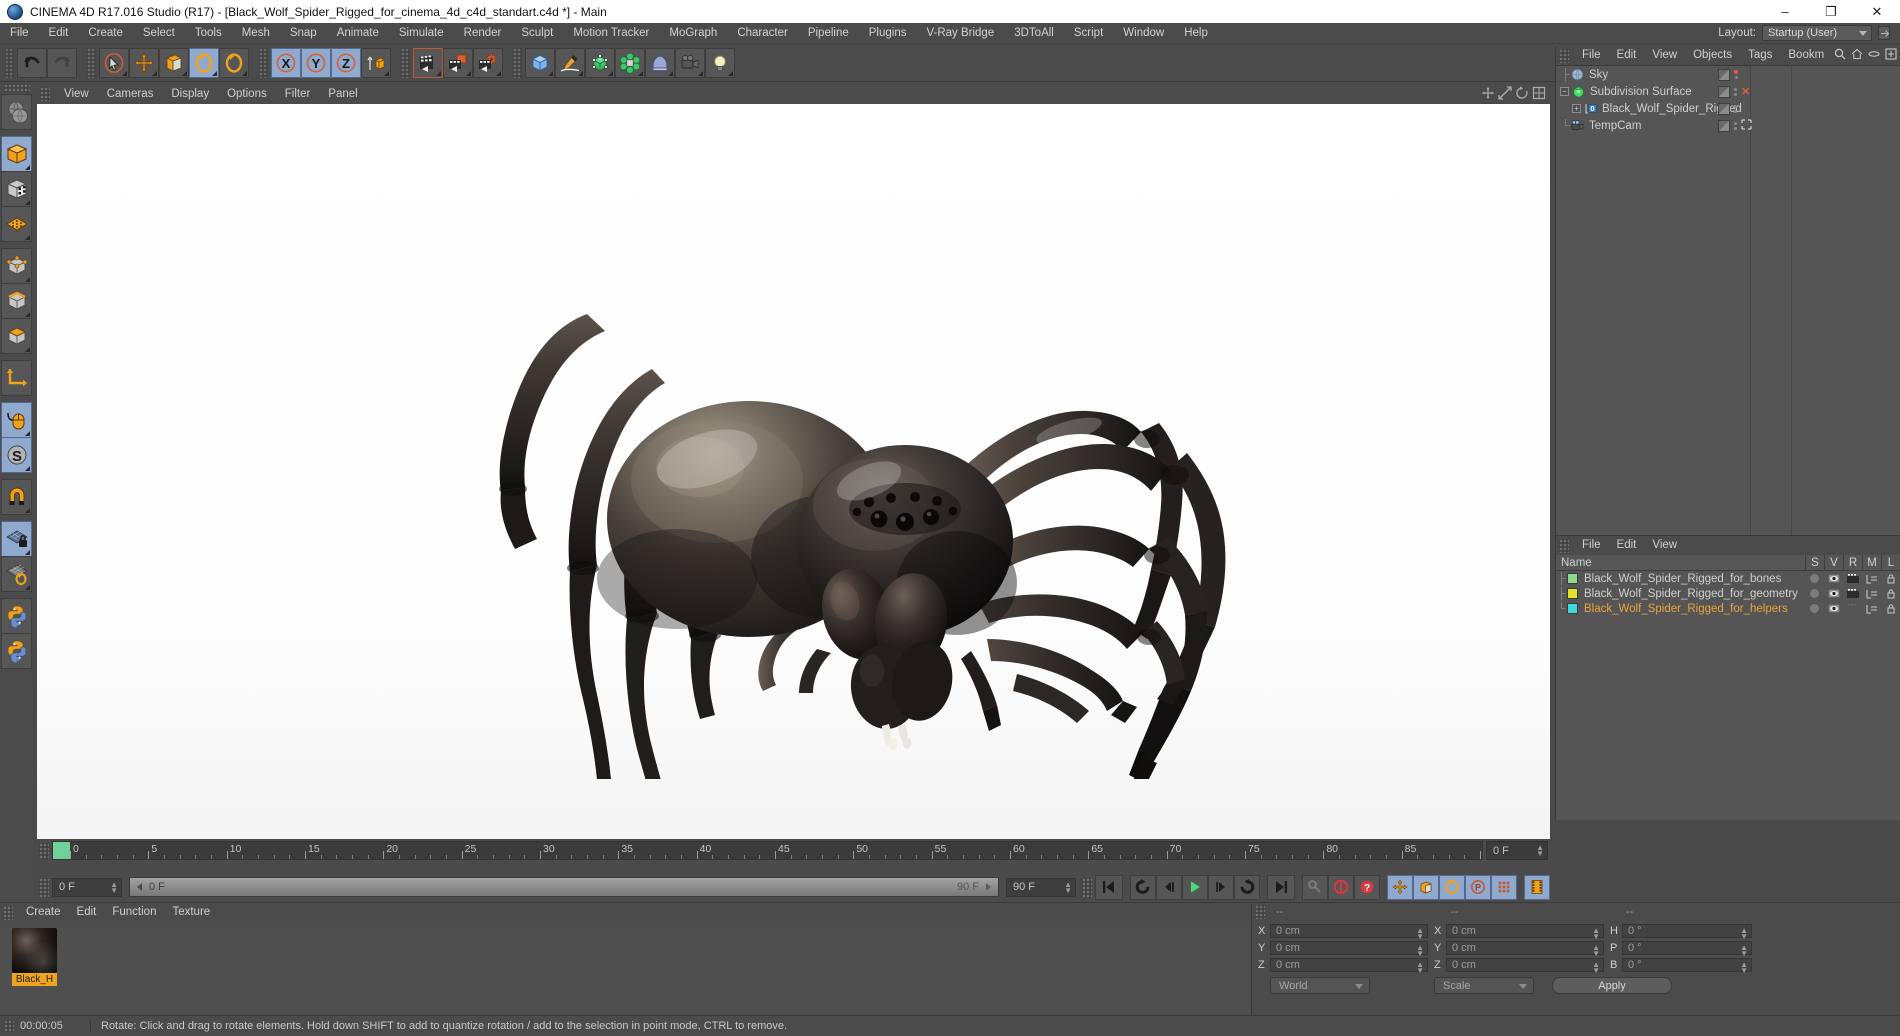  Describe the element at coordinates (1576, 108) in the screenshot. I see `expand-expander-icon: +` at that location.